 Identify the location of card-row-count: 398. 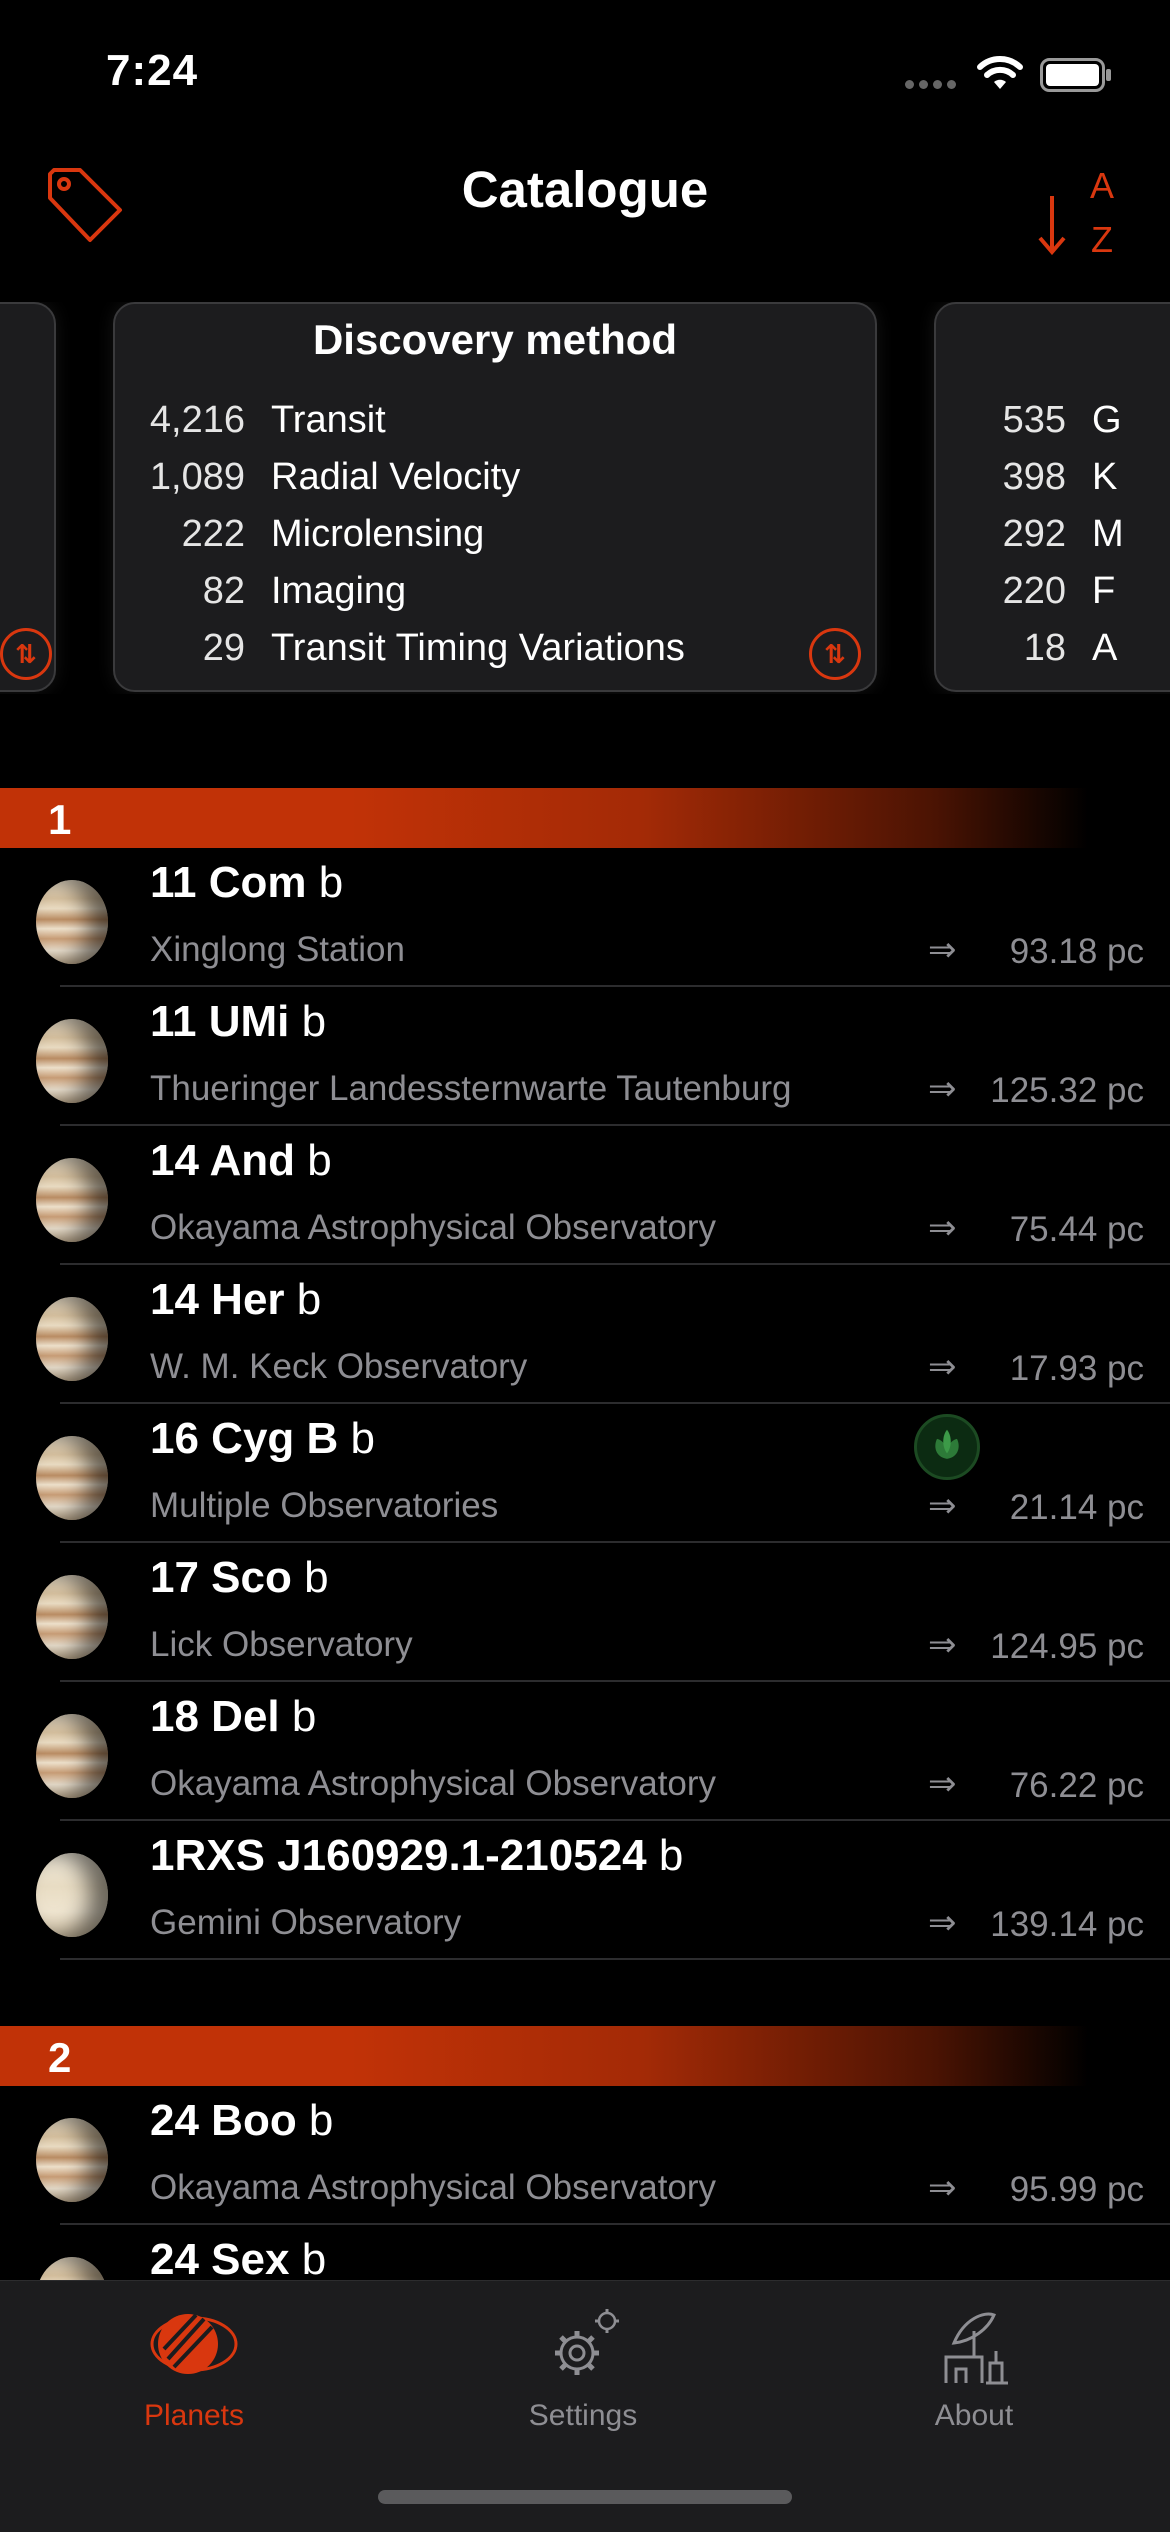
(1034, 477).